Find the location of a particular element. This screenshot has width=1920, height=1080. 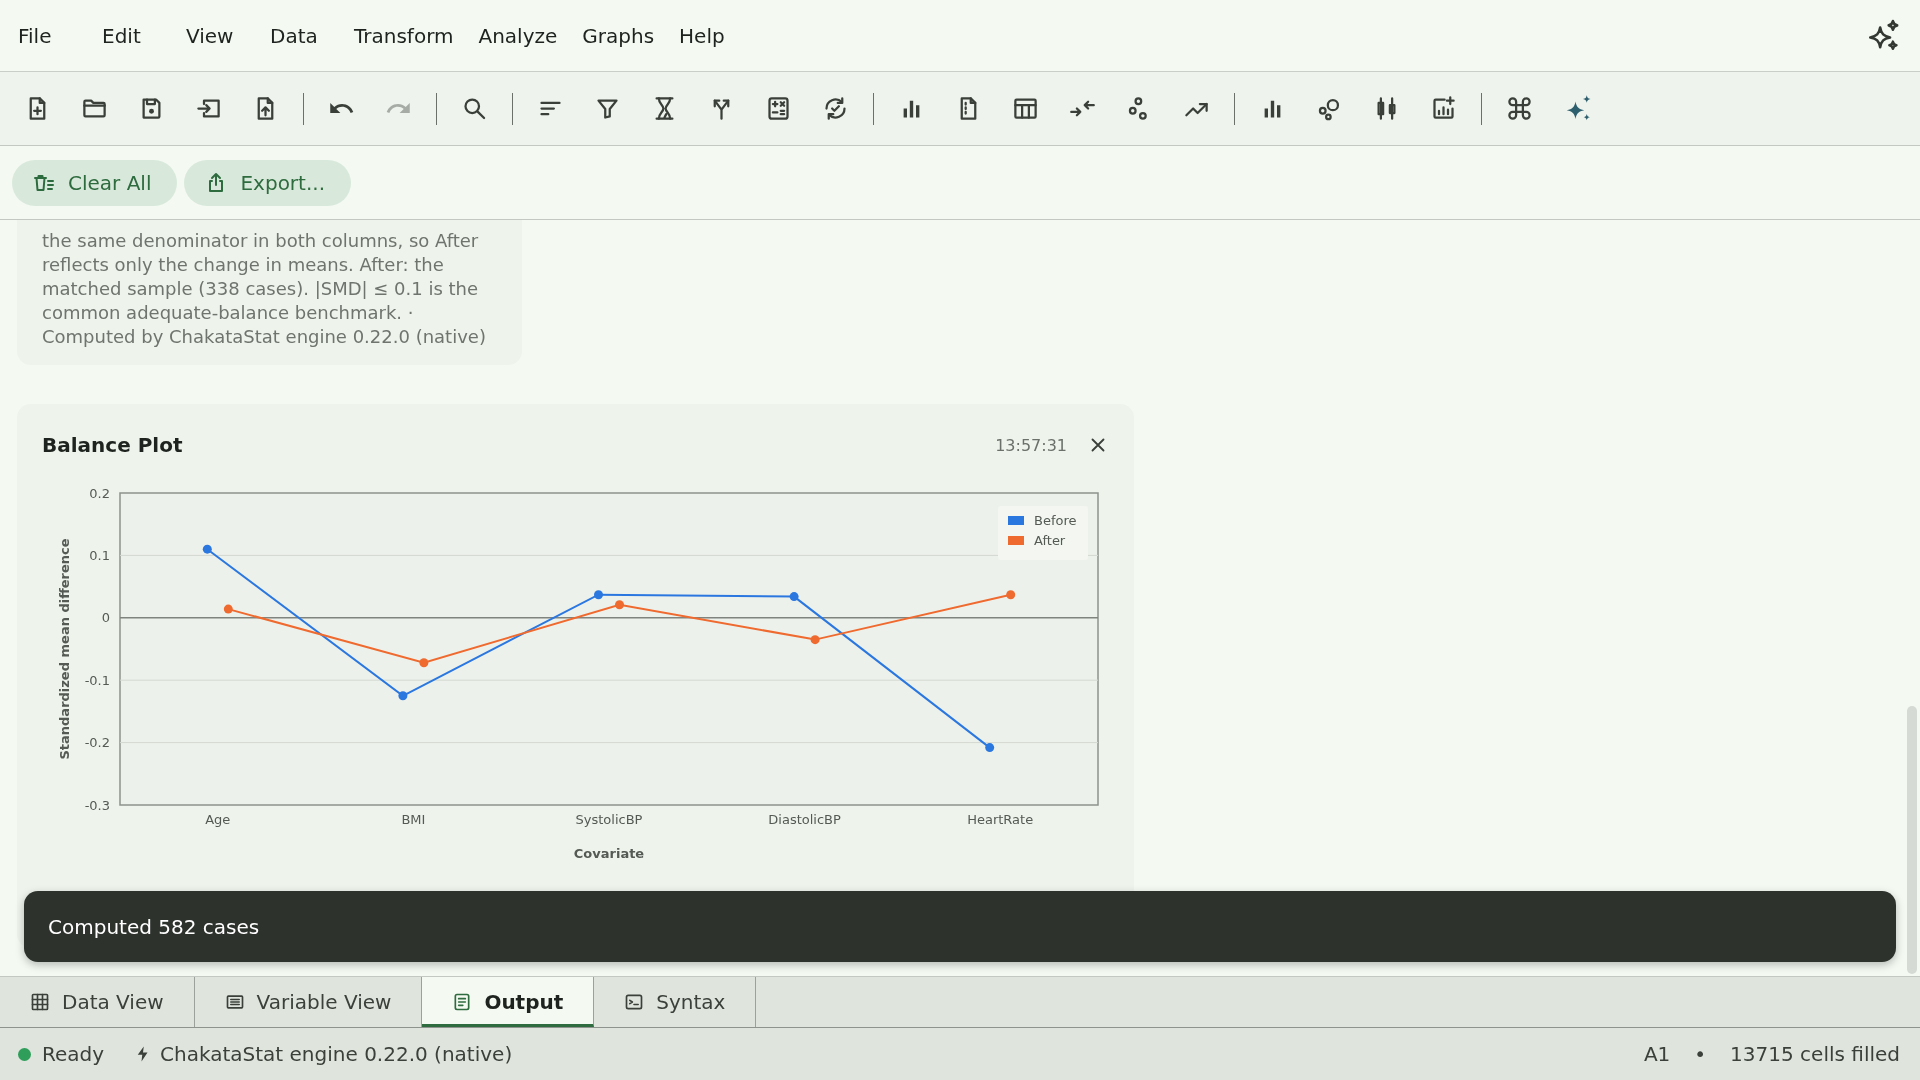

sync-check-icon is located at coordinates (835, 108).